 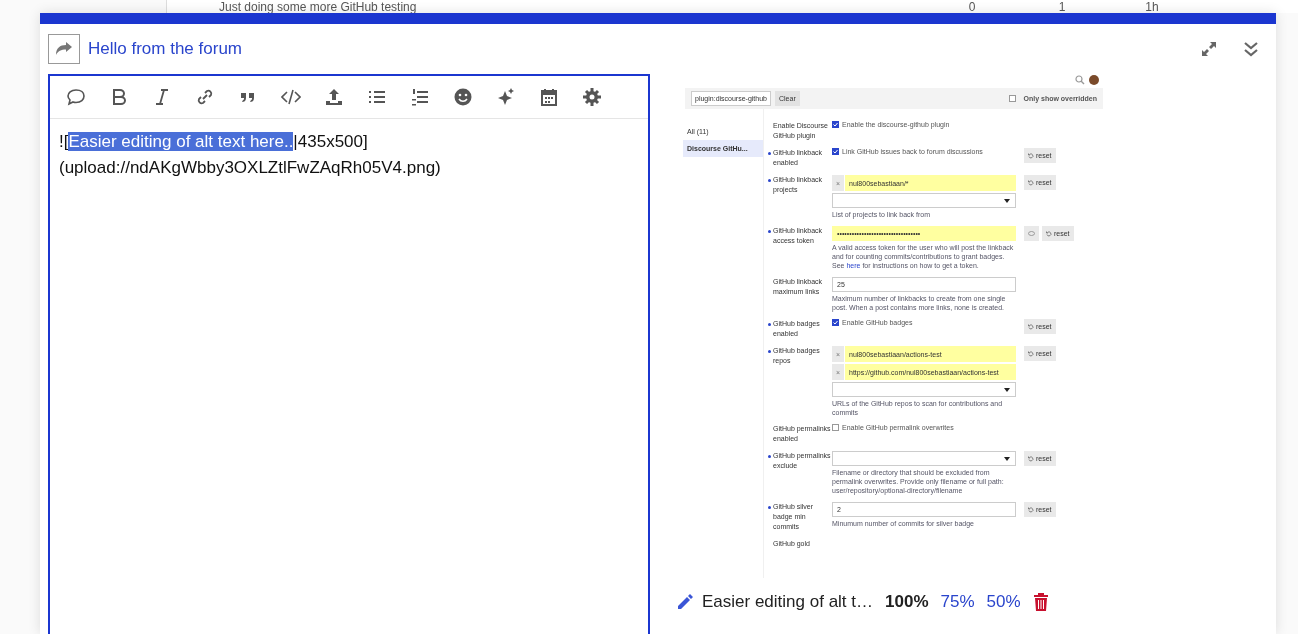 What do you see at coordinates (334, 97) in the screenshot?
I see `upload-icon` at bounding box center [334, 97].